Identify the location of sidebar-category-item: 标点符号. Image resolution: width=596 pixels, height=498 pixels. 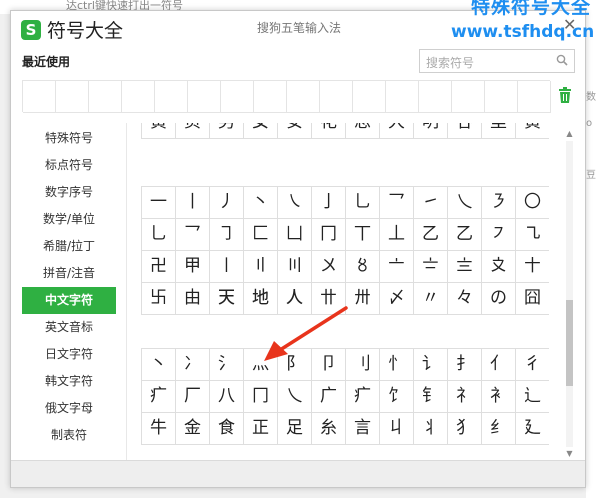
(69, 165).